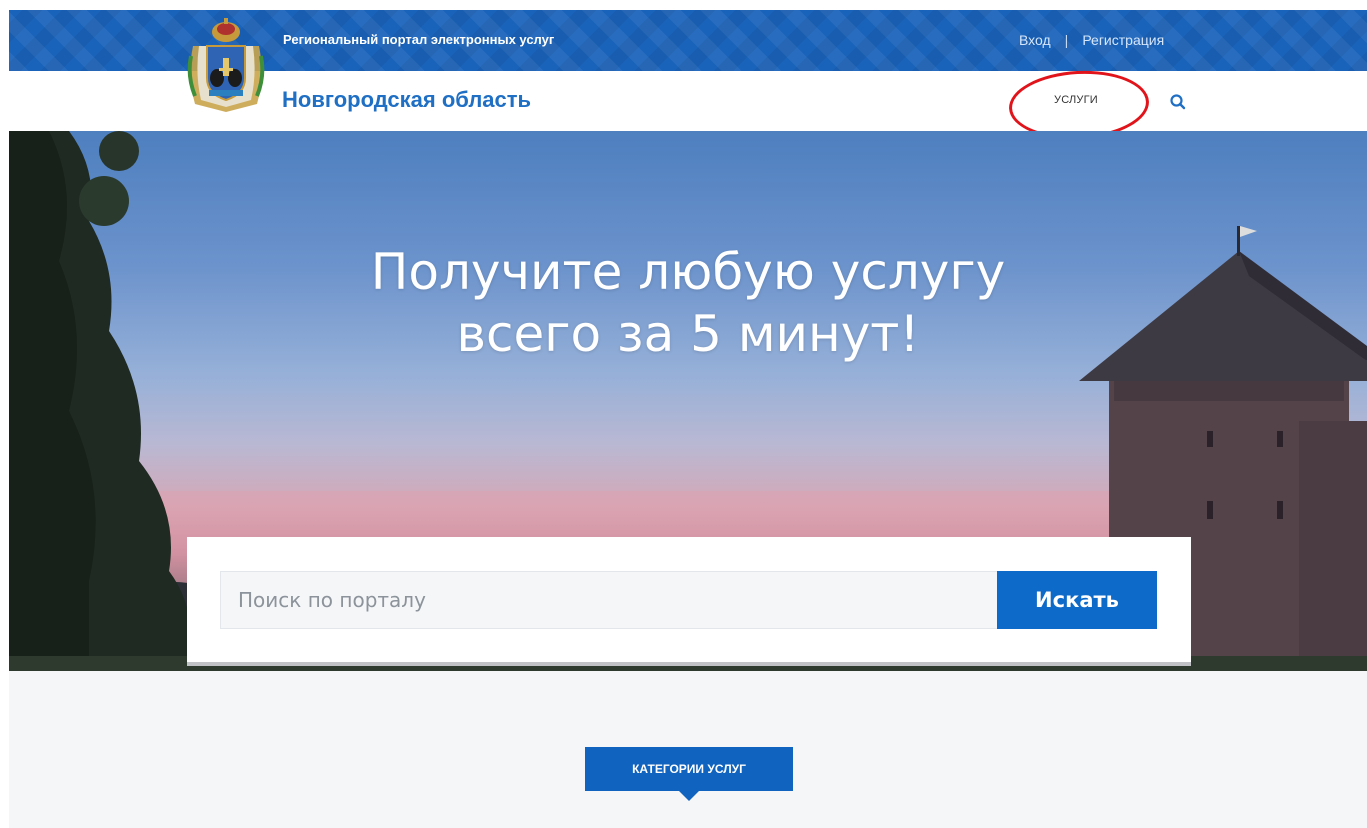 The image size is (1367, 828). I want to click on nav-services-link: УСЛУГИ, so click(1076, 100).